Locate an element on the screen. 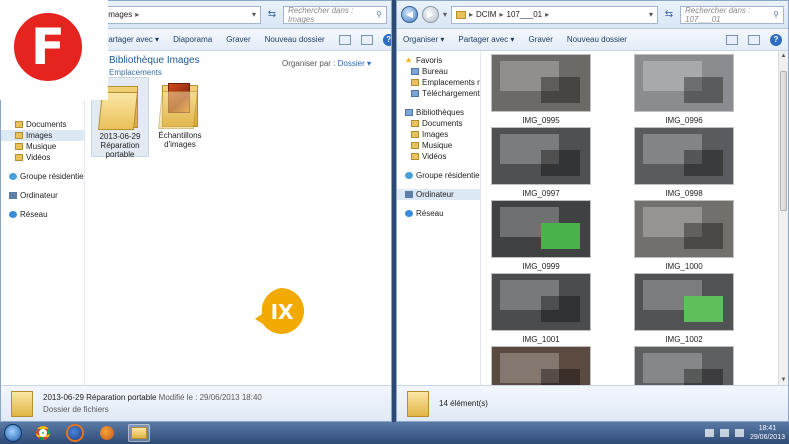 The image size is (789, 444). nav-item-label: Favoris is located at coordinates (429, 60).